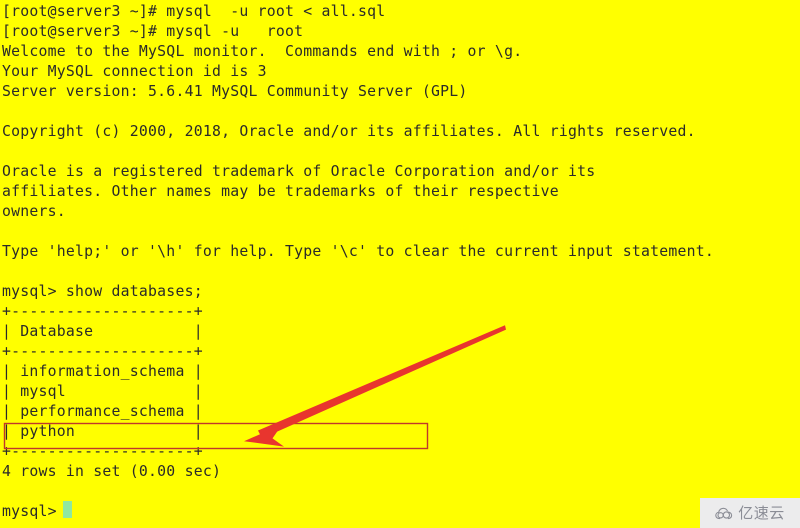  What do you see at coordinates (102, 291) in the screenshot?
I see `terminal-line-command: mysql> show databases;` at bounding box center [102, 291].